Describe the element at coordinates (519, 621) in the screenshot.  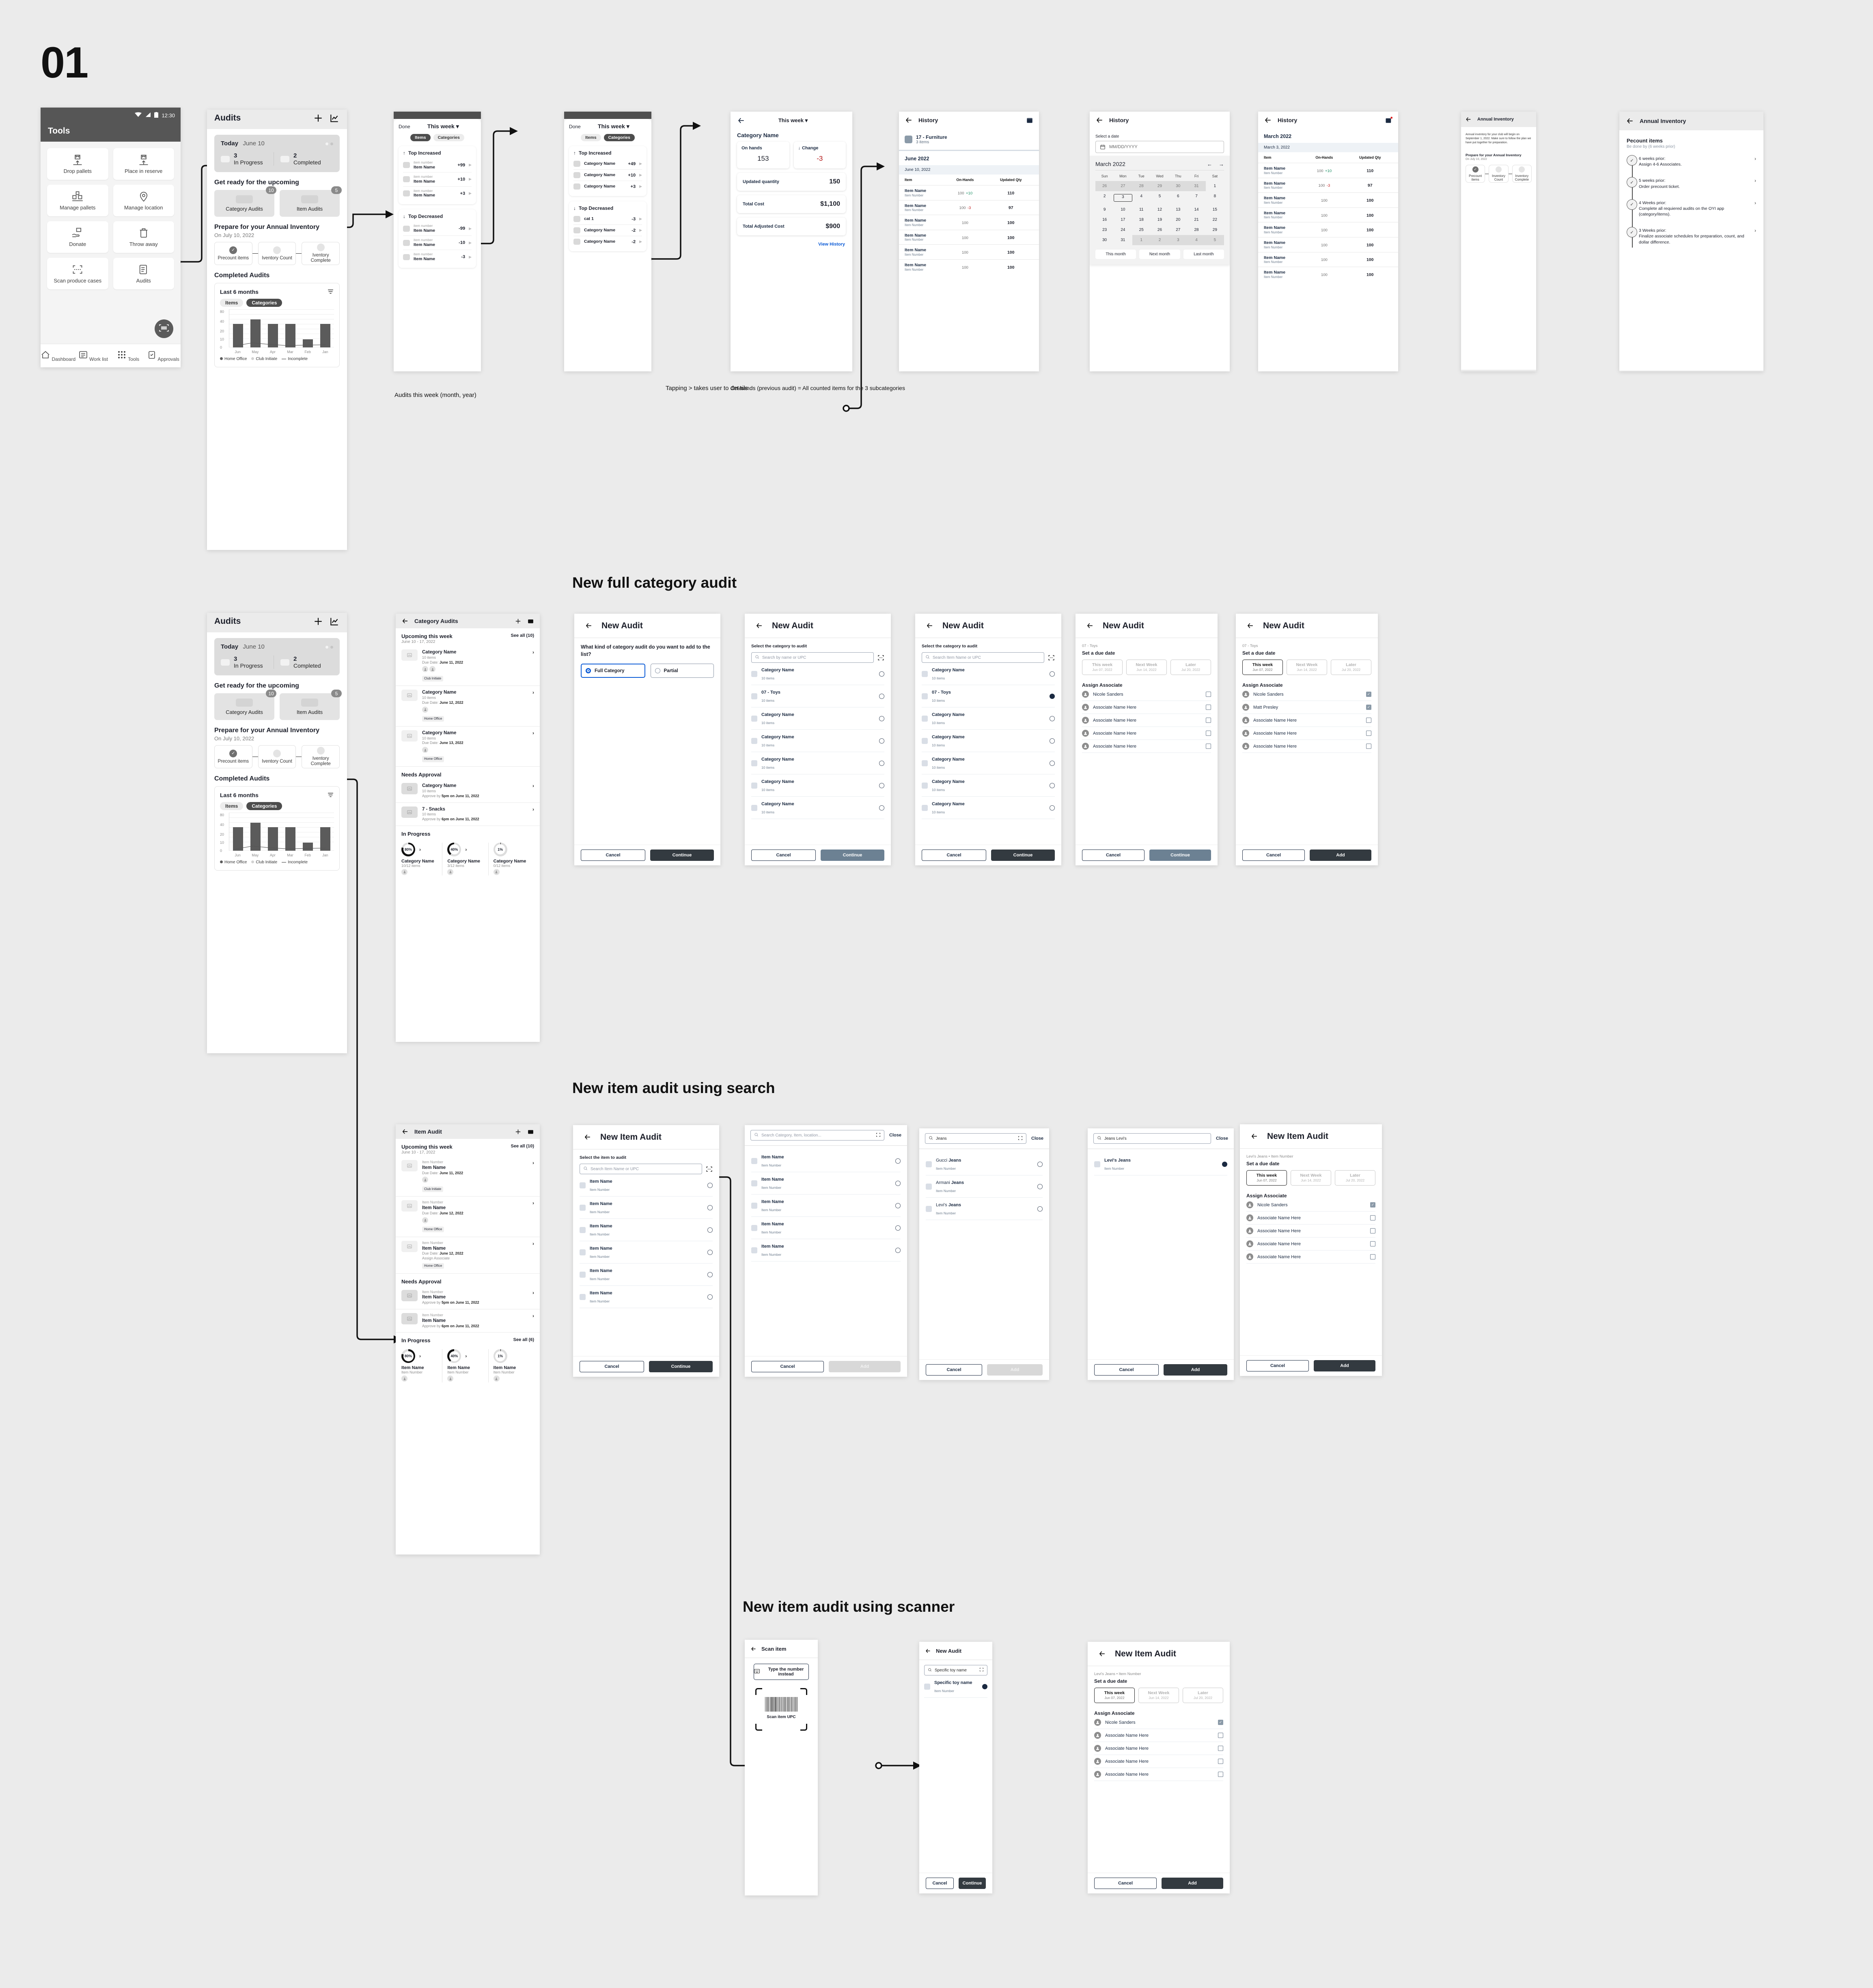
I see `plus-icon` at that location.